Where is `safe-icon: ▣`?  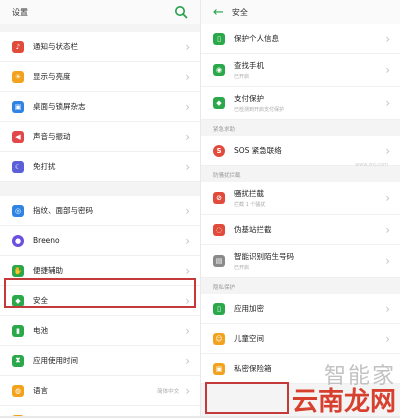 safe-icon: ▣ is located at coordinates (219, 368).